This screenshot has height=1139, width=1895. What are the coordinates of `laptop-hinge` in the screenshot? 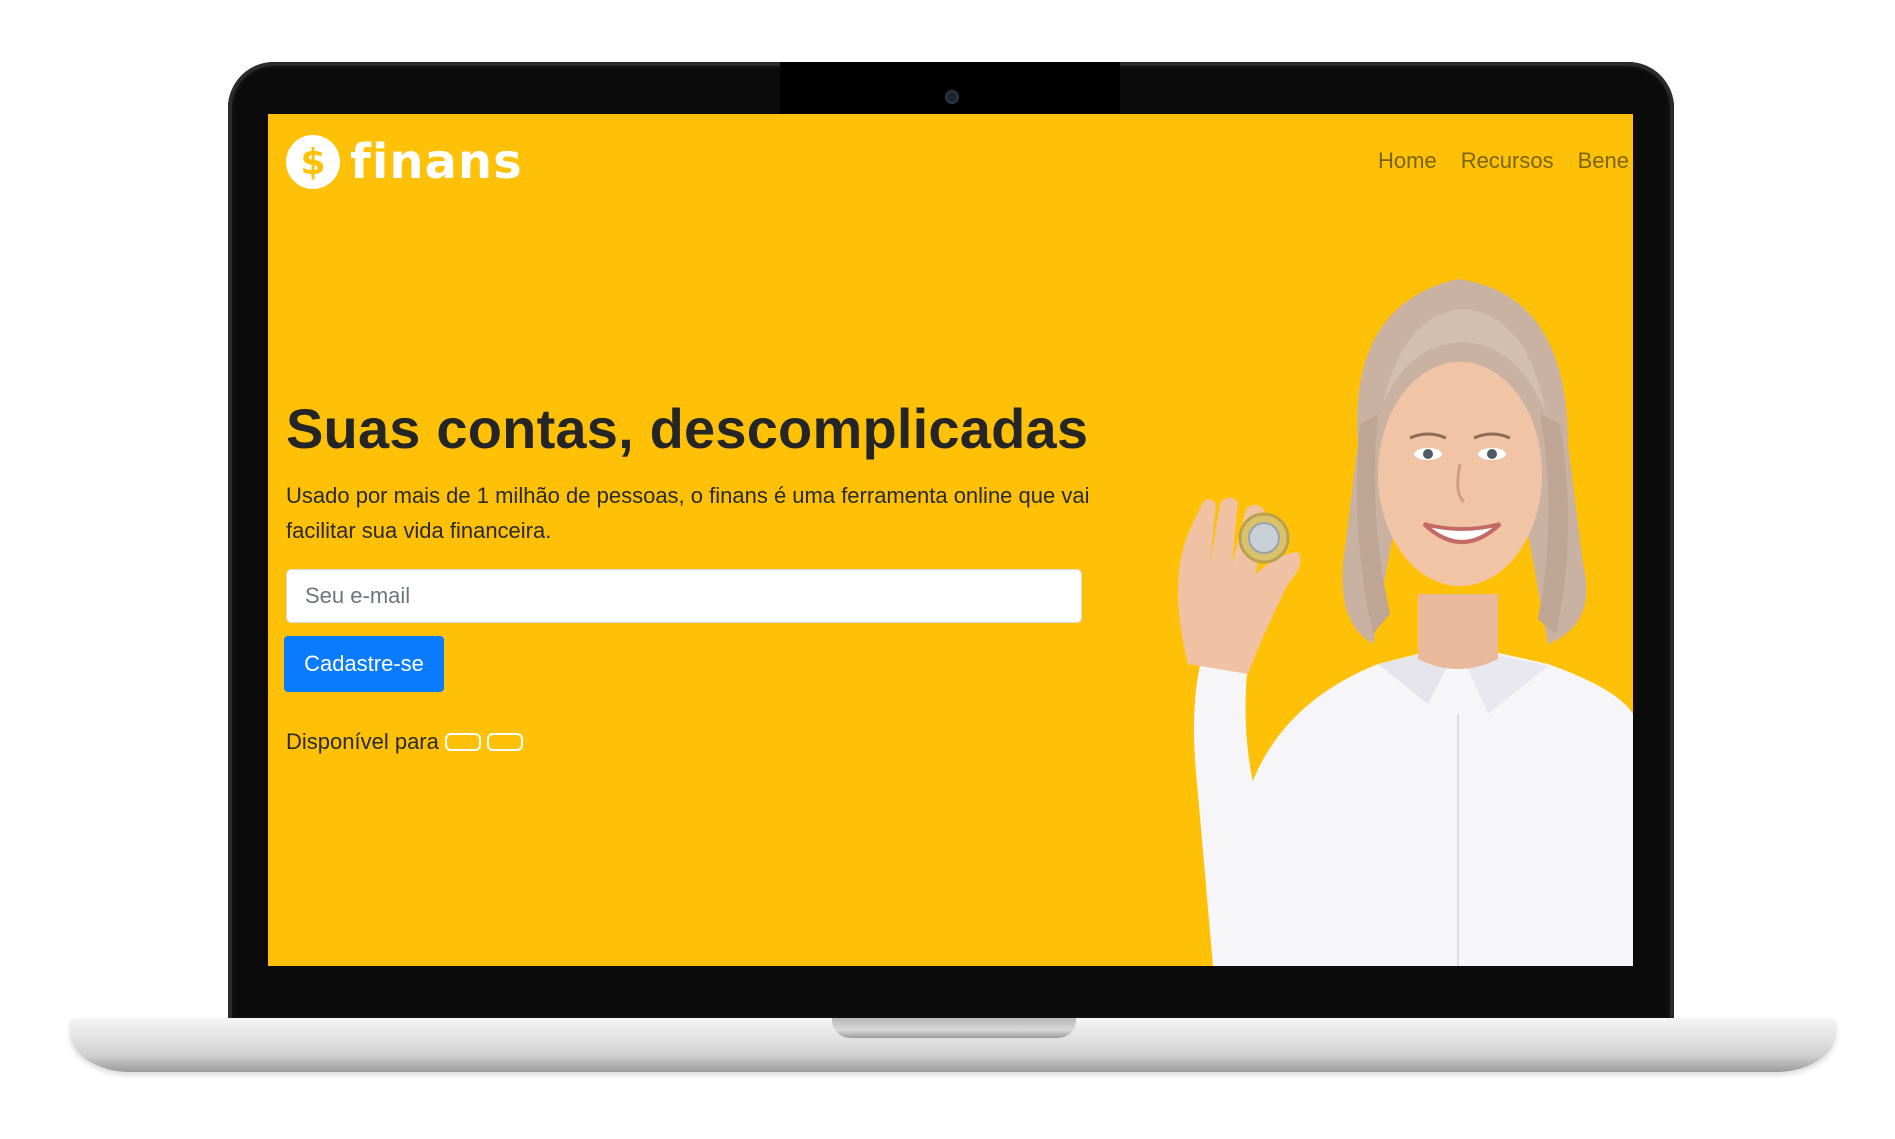 It's located at (954, 1028).